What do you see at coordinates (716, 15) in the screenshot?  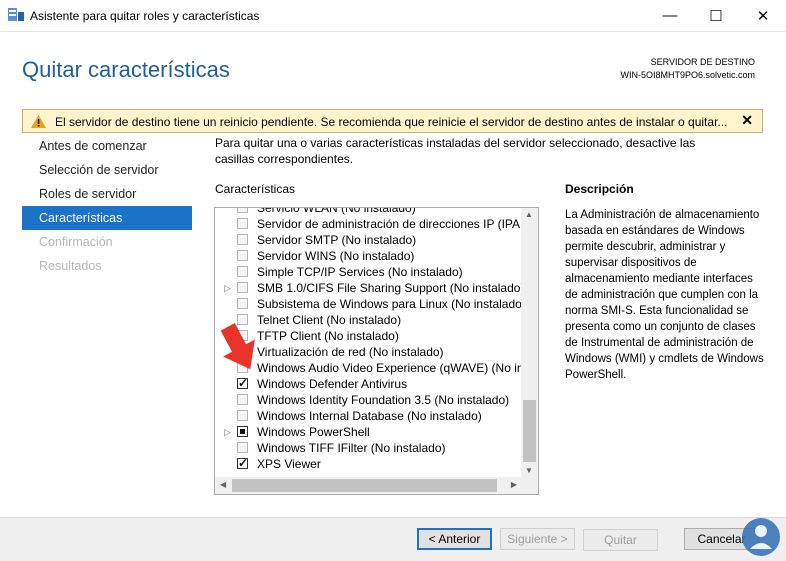 I see `maximize-button: ☐` at bounding box center [716, 15].